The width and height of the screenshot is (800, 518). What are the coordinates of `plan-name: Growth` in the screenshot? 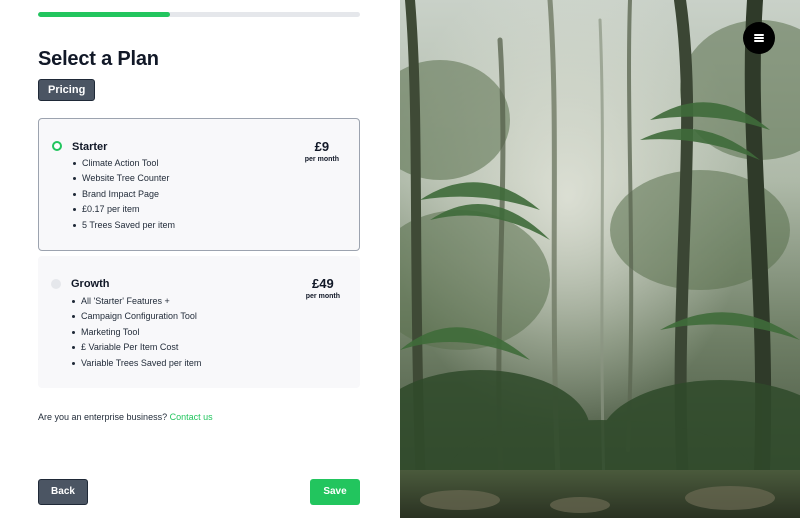 It's located at (90, 284).